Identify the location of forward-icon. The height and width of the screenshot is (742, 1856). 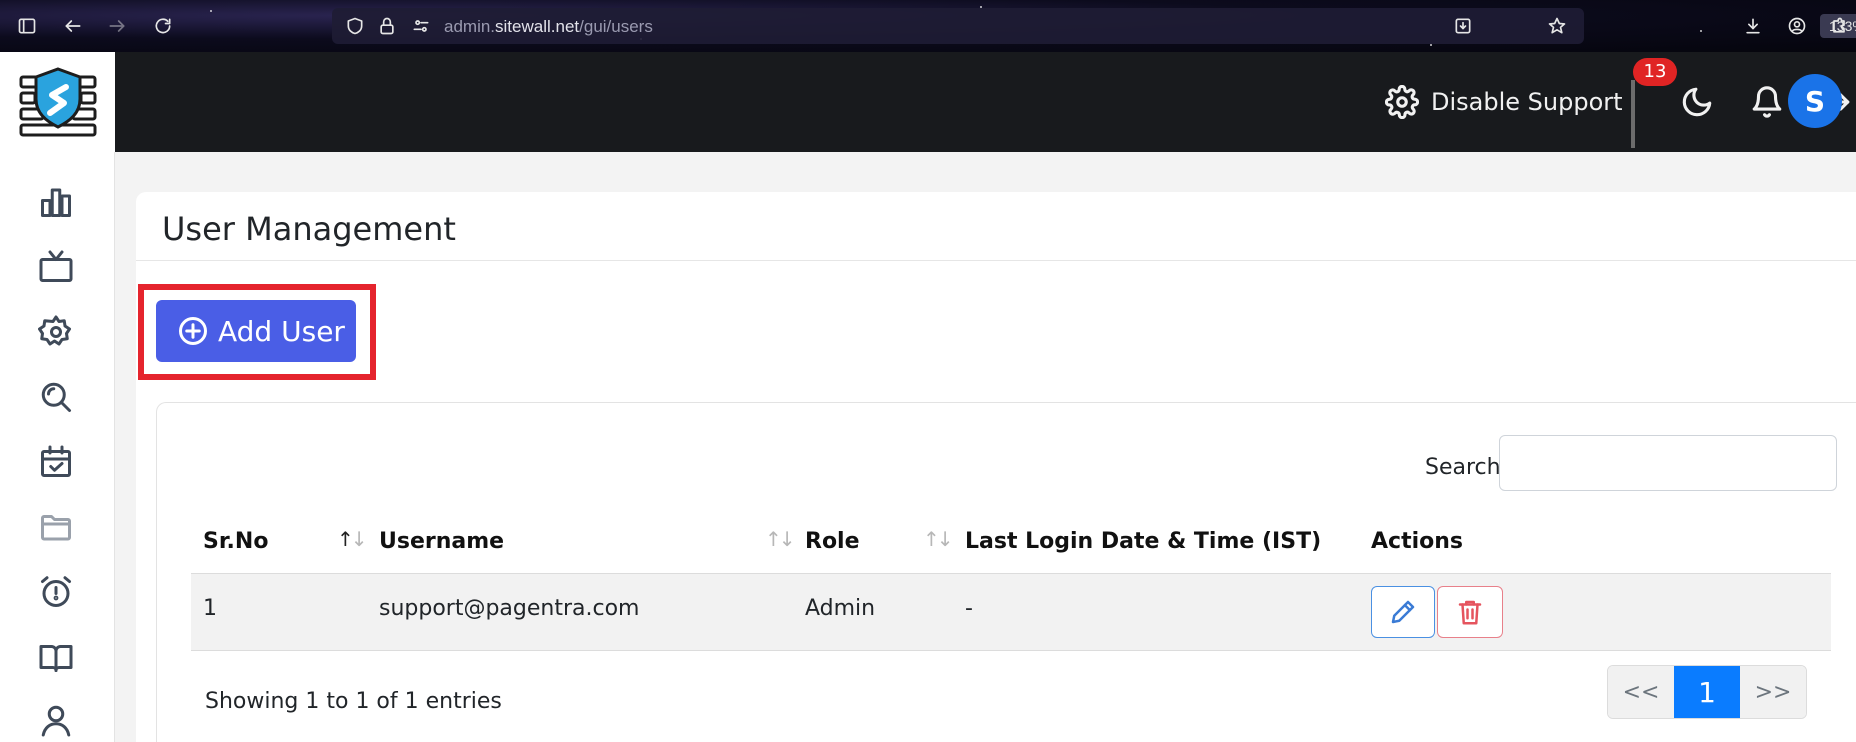
(117, 26).